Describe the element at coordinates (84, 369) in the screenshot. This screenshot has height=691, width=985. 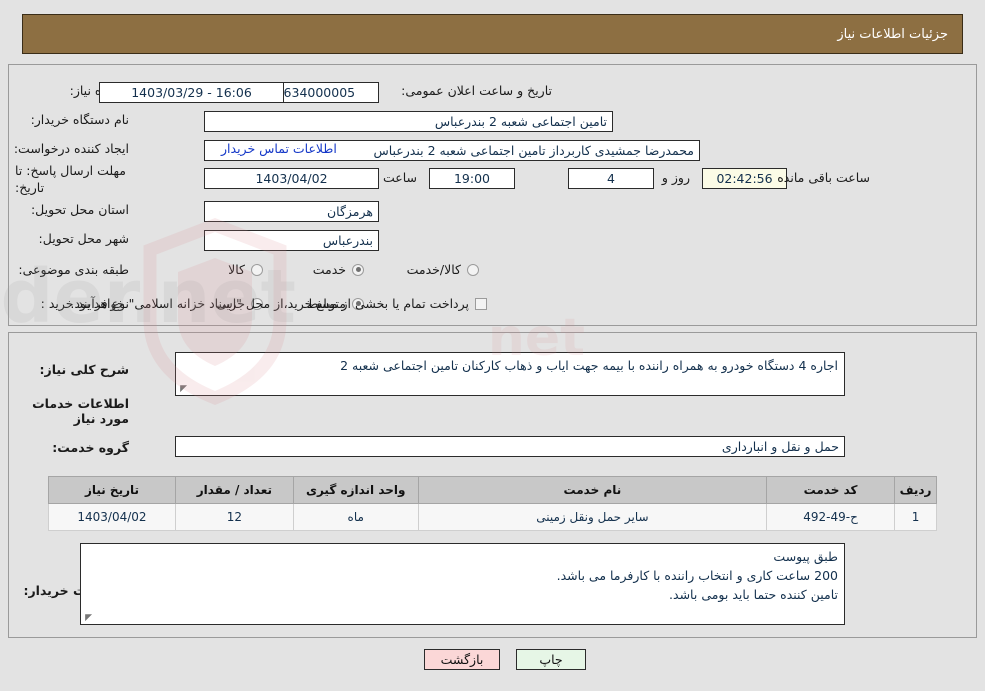
I see `description-label: شرح کلی نیاز:` at that location.